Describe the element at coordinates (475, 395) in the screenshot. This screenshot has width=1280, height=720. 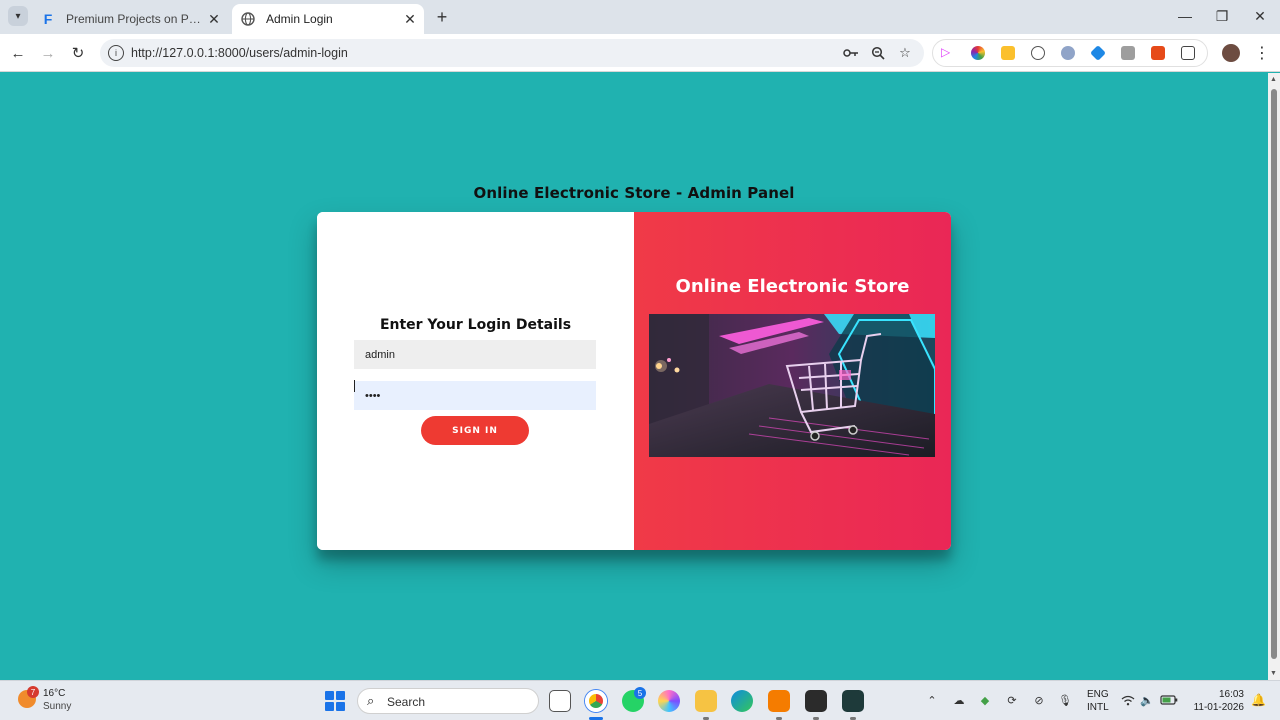
I see `password-input` at that location.